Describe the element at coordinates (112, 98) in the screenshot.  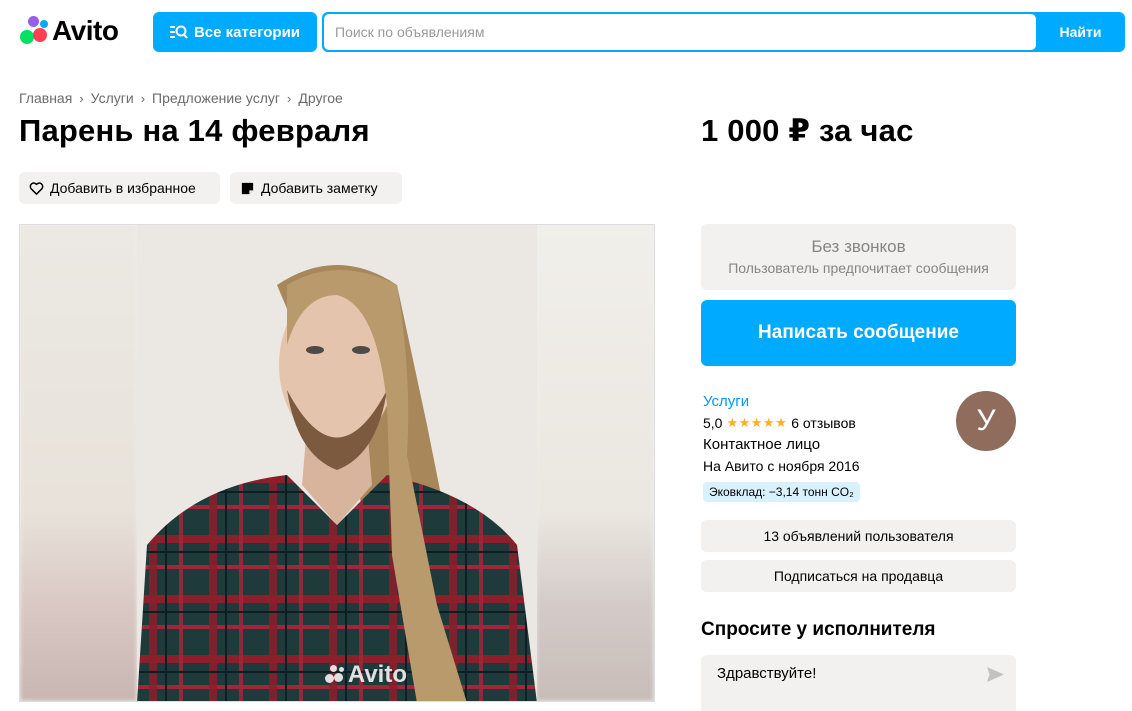
I see `breadcrumb-item-services: Услуги` at that location.